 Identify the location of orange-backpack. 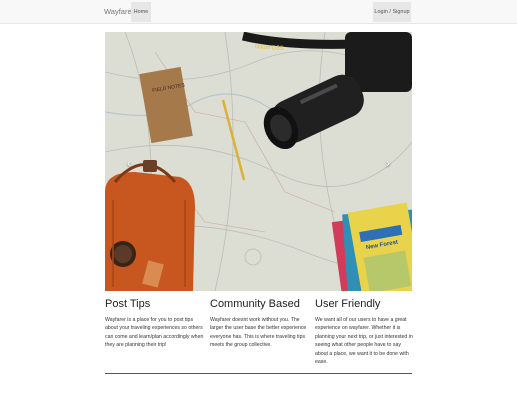
(150, 225).